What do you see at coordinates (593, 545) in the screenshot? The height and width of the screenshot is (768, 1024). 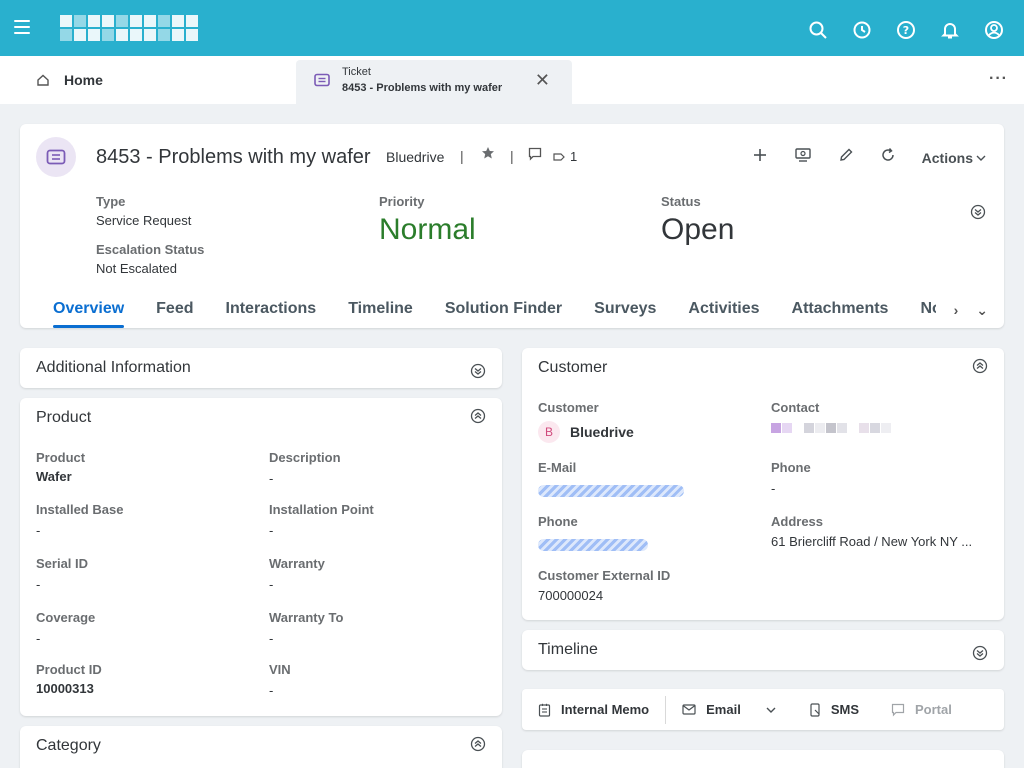 I see `phone2-value-redacted` at bounding box center [593, 545].